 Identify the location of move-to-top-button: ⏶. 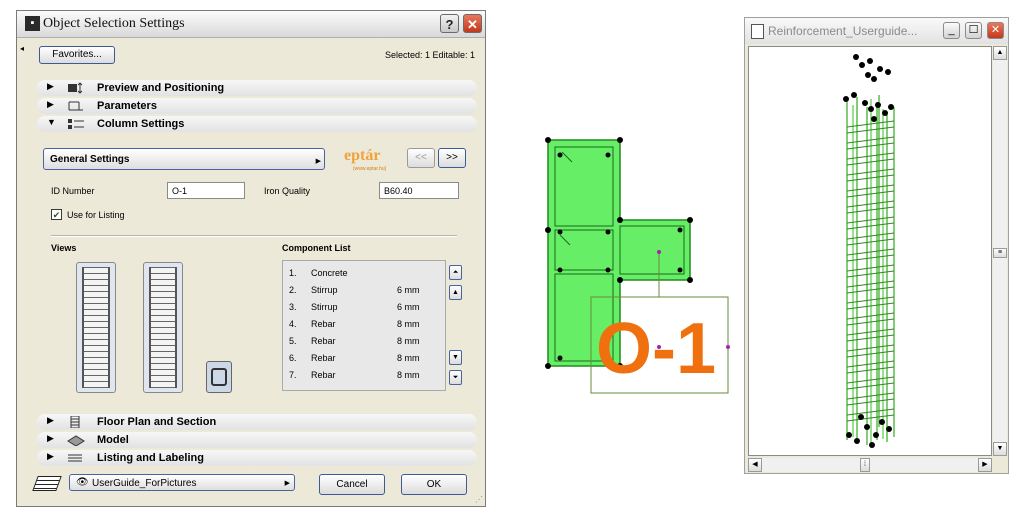
(455, 272).